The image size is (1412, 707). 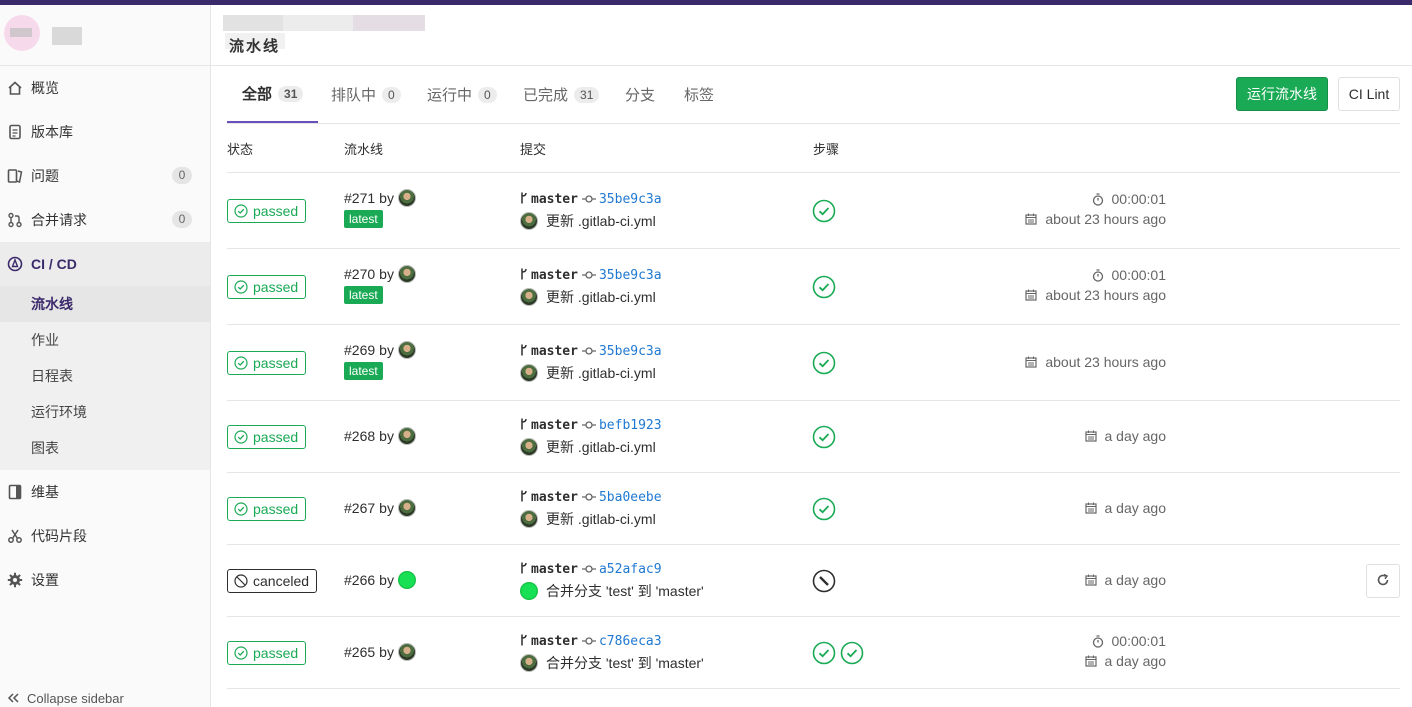 What do you see at coordinates (105, 376) in the screenshot?
I see `subnav-item-schedules: 日程表` at bounding box center [105, 376].